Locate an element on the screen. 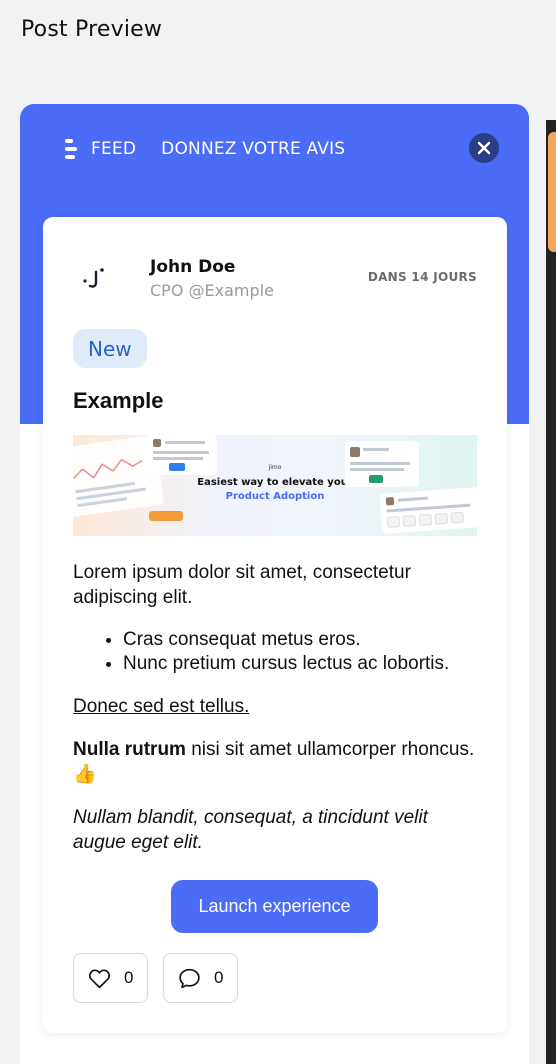  author-avatar is located at coordinates (96, 278).